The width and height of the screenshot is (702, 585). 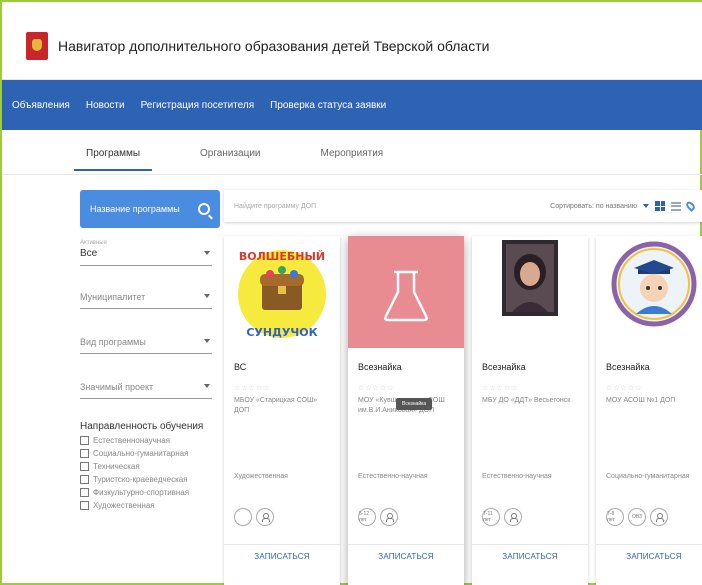 I want to click on sort-select: Сортировать: по названию, so click(x=593, y=206).